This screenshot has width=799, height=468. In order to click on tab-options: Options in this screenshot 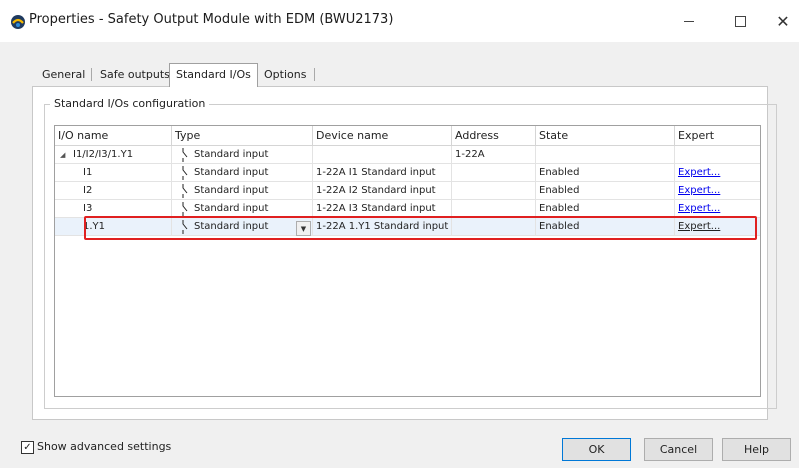, I will do `click(285, 74)`.